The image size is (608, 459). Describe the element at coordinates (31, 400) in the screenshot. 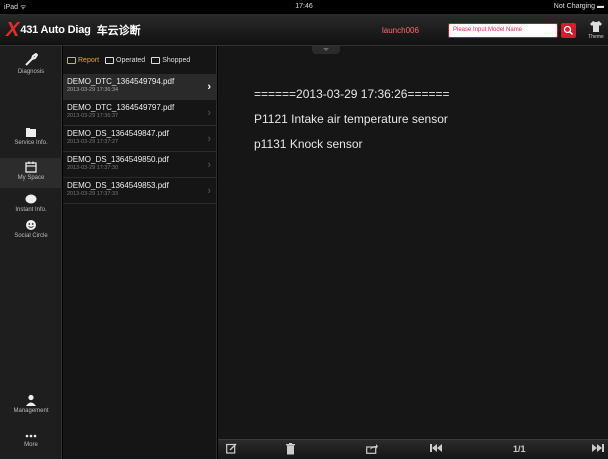

I see `person-icon` at that location.